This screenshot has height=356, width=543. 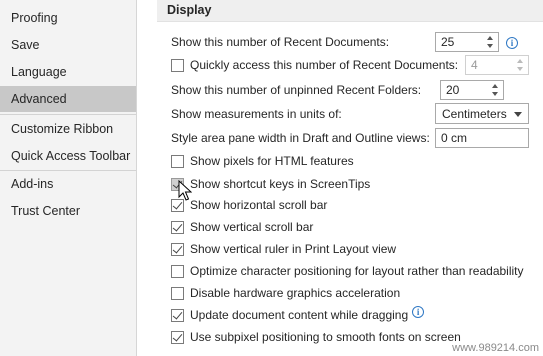 I want to click on quick-access-spinner: 4, so click(x=497, y=65).